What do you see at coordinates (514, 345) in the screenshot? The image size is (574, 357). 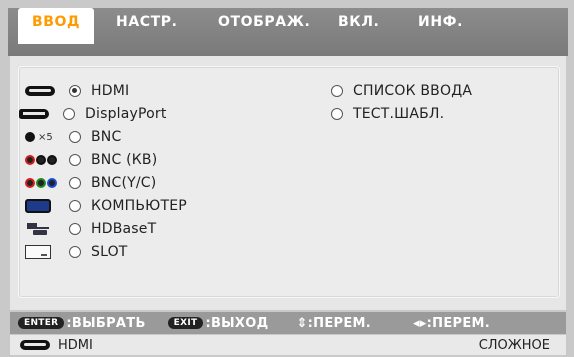 I see `menu-mode: СЛОЖНОЕ` at bounding box center [514, 345].